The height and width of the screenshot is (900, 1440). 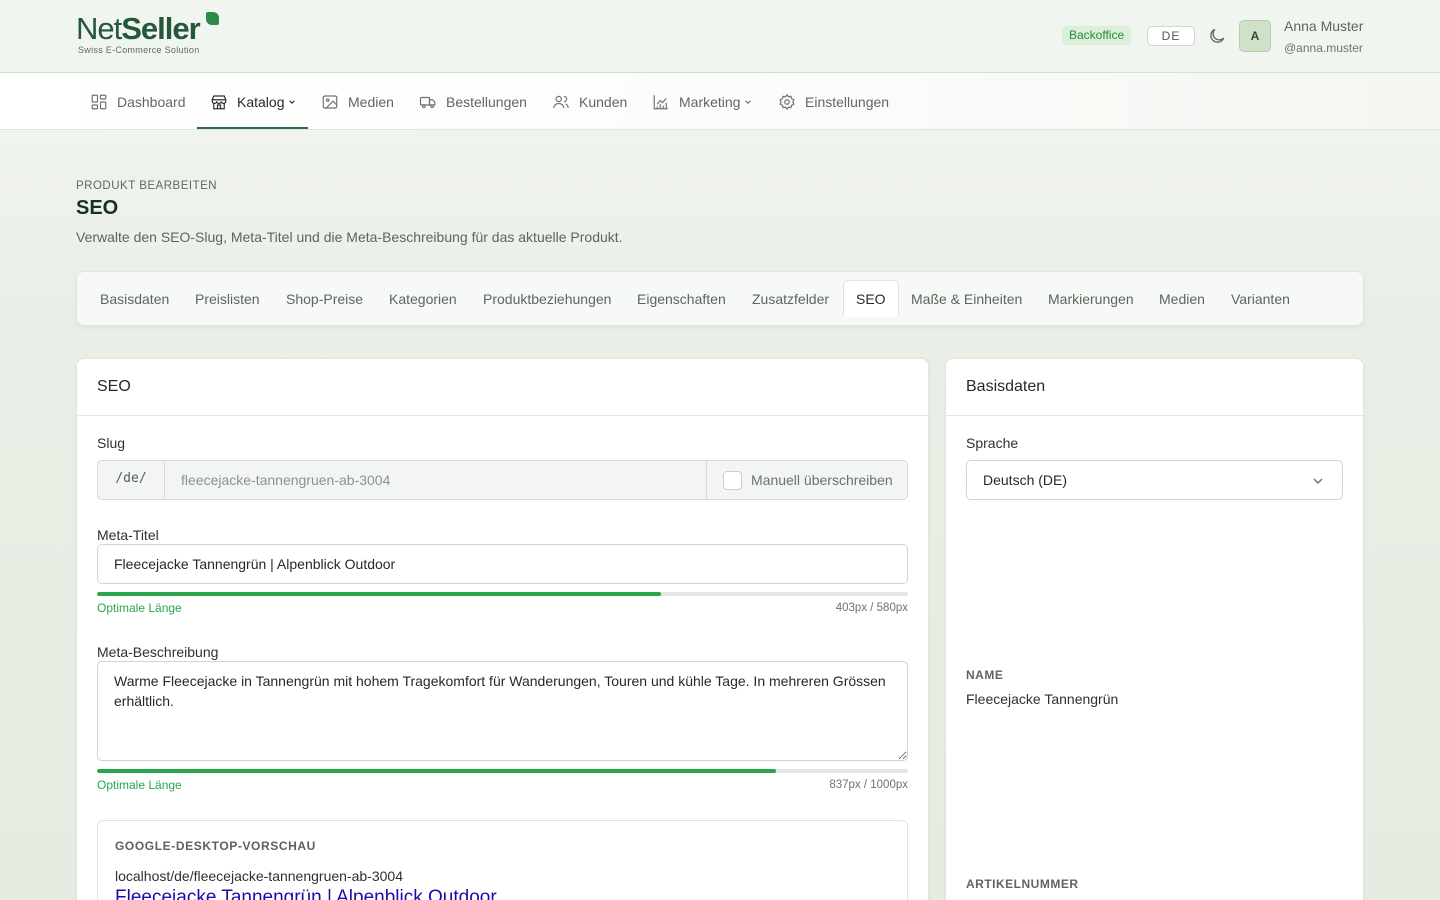 What do you see at coordinates (1022, 884) in the screenshot?
I see `article-number-caption: ARTIKELNUMMER` at bounding box center [1022, 884].